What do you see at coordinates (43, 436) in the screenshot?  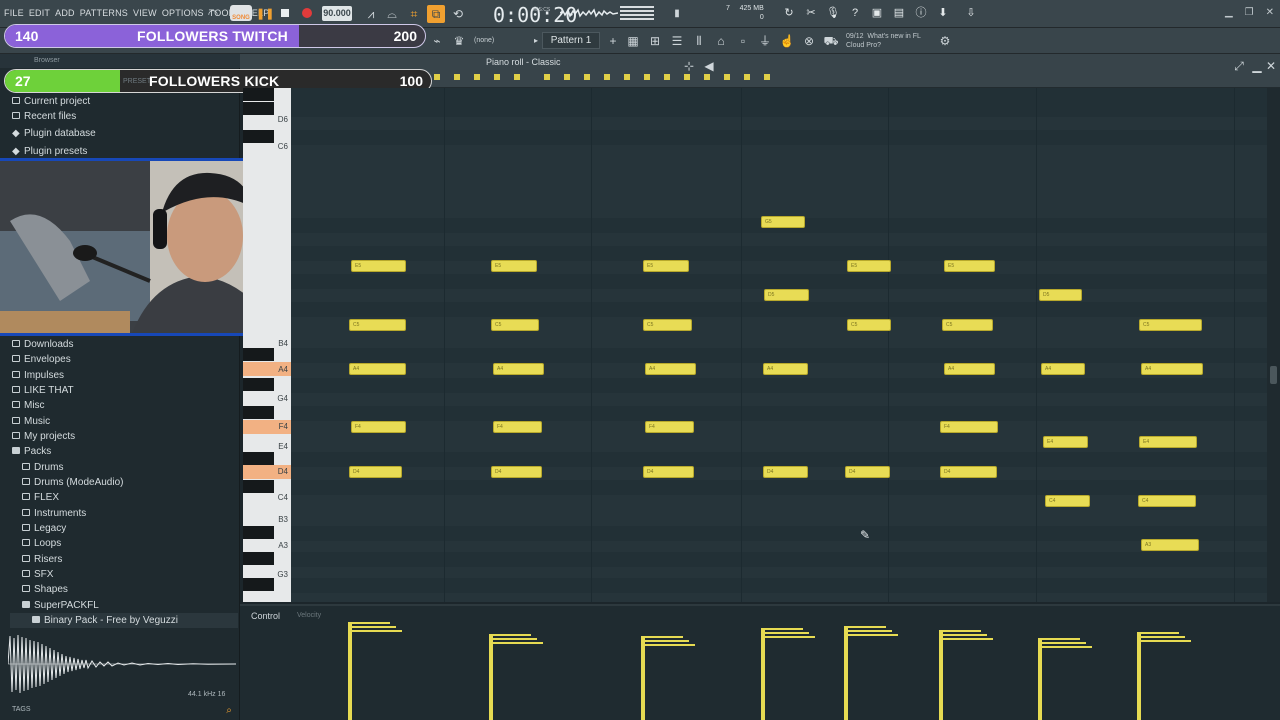 I see `browser-item-my-projects: My projects` at bounding box center [43, 436].